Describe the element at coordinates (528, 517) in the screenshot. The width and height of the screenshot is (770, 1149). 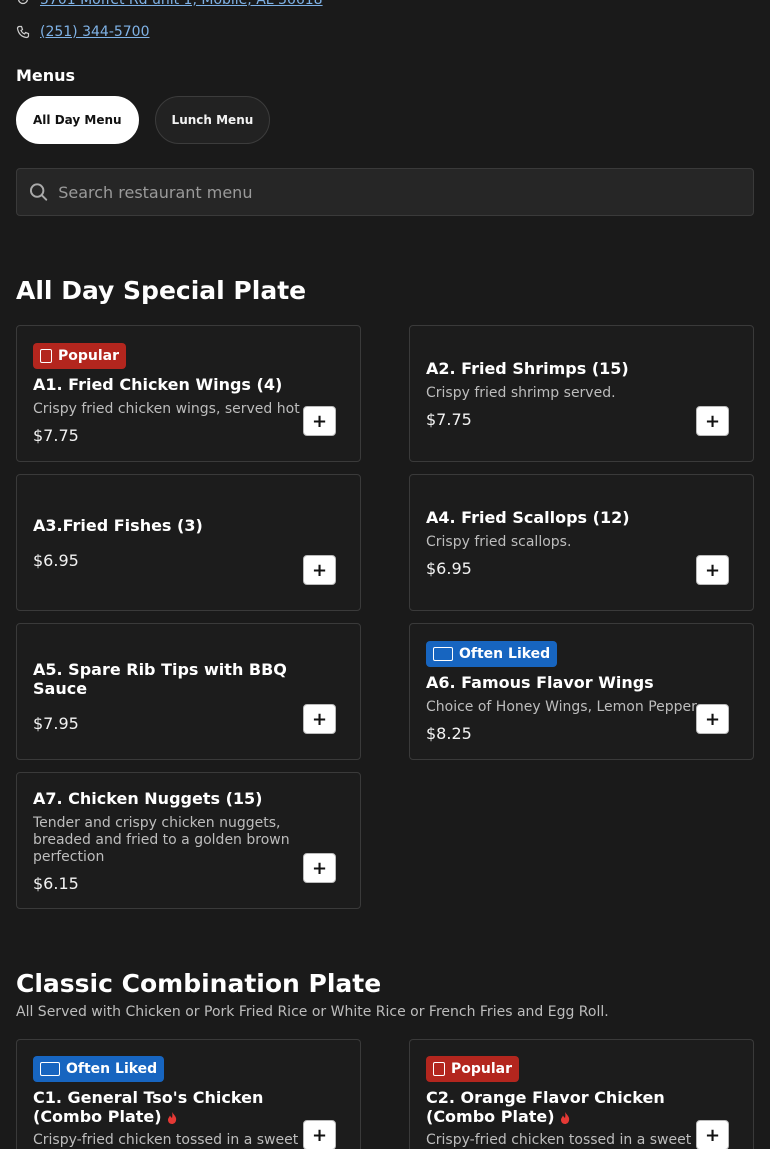
I see `item-name: A4. Fried Scallops (12)` at that location.